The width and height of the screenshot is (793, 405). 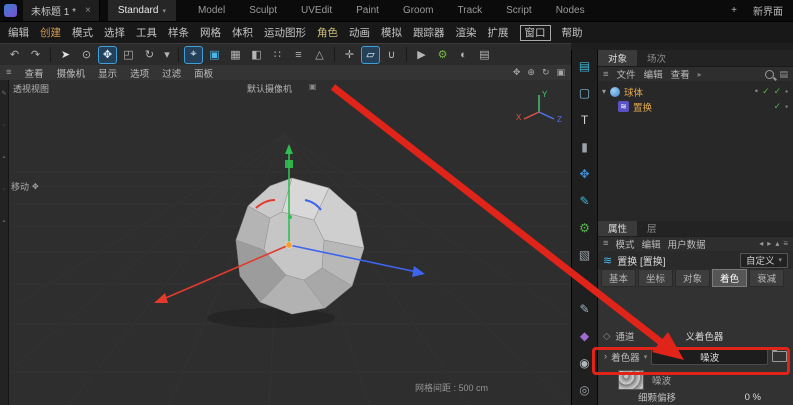 What do you see at coordinates (214, 55) in the screenshot?
I see `make-editable-icon: ▣` at bounding box center [214, 55].